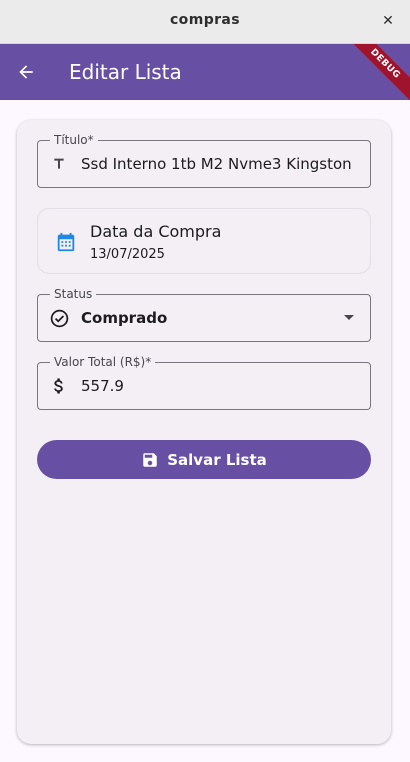 The image size is (410, 762). What do you see at coordinates (127, 254) in the screenshot?
I see `date-value: 13/07/2025` at bounding box center [127, 254].